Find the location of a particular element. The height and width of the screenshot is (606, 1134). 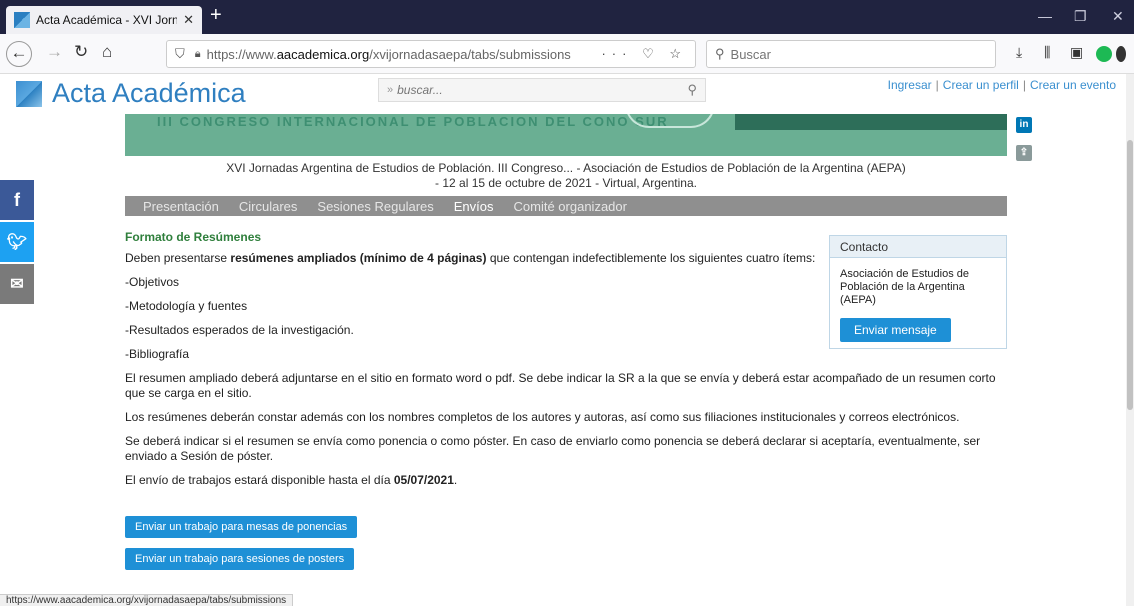

page-actions-icon: ··· ♡ ☆ is located at coordinates (644, 54).